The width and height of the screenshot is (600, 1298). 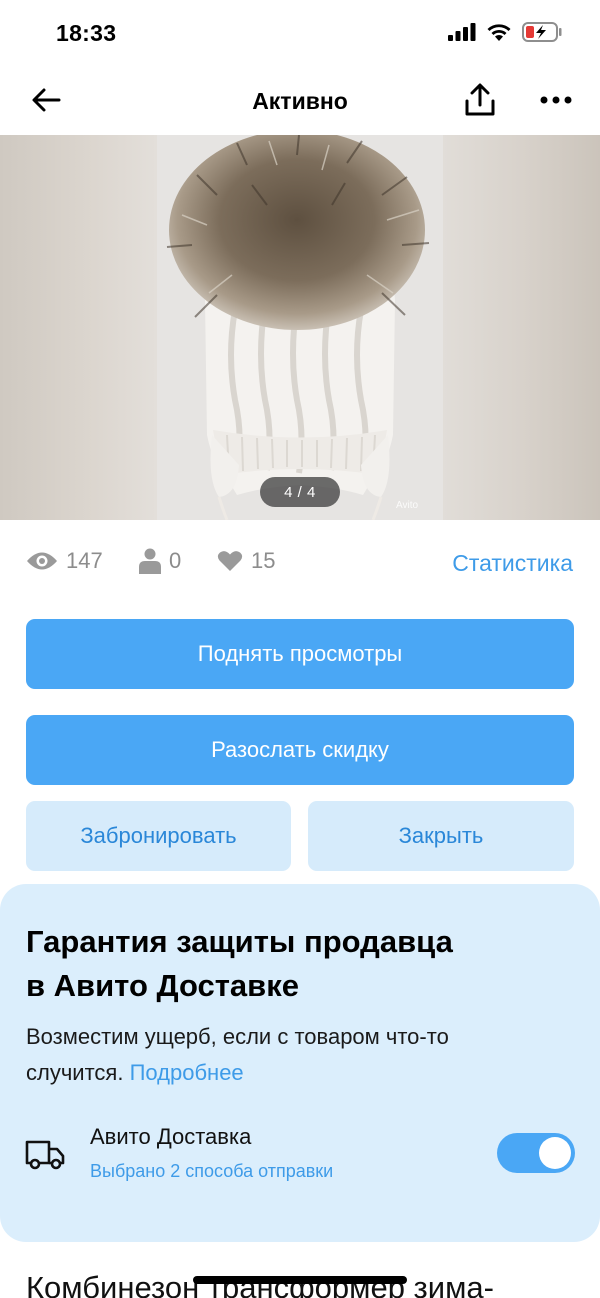 I want to click on status-time: 18:33, so click(x=86, y=33).